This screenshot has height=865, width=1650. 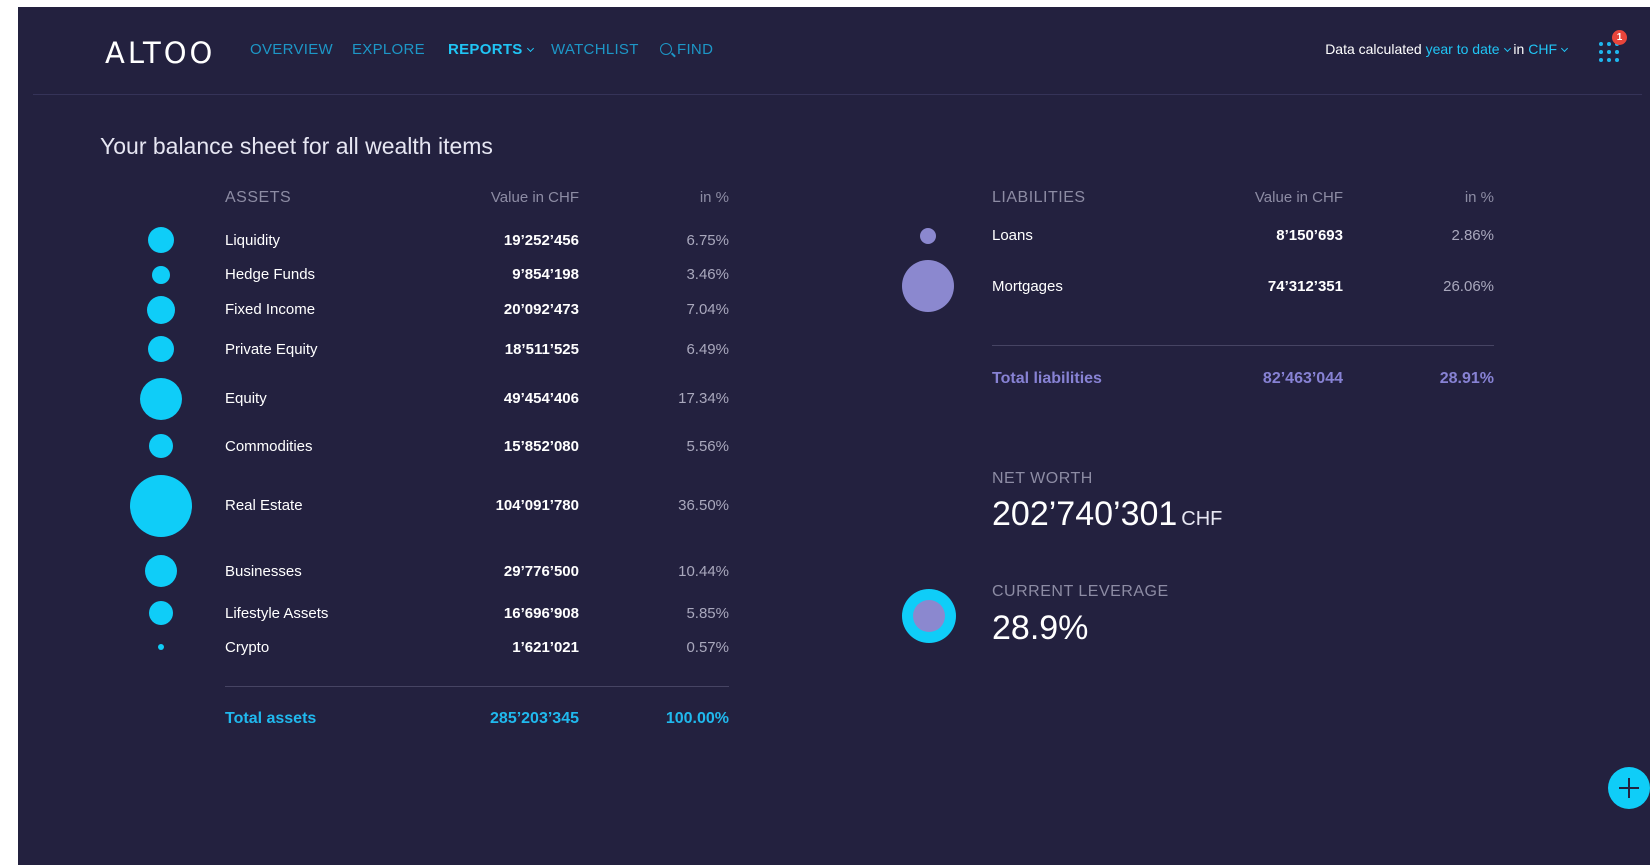 What do you see at coordinates (1542, 49) in the screenshot?
I see `currency-select-label: CHF` at bounding box center [1542, 49].